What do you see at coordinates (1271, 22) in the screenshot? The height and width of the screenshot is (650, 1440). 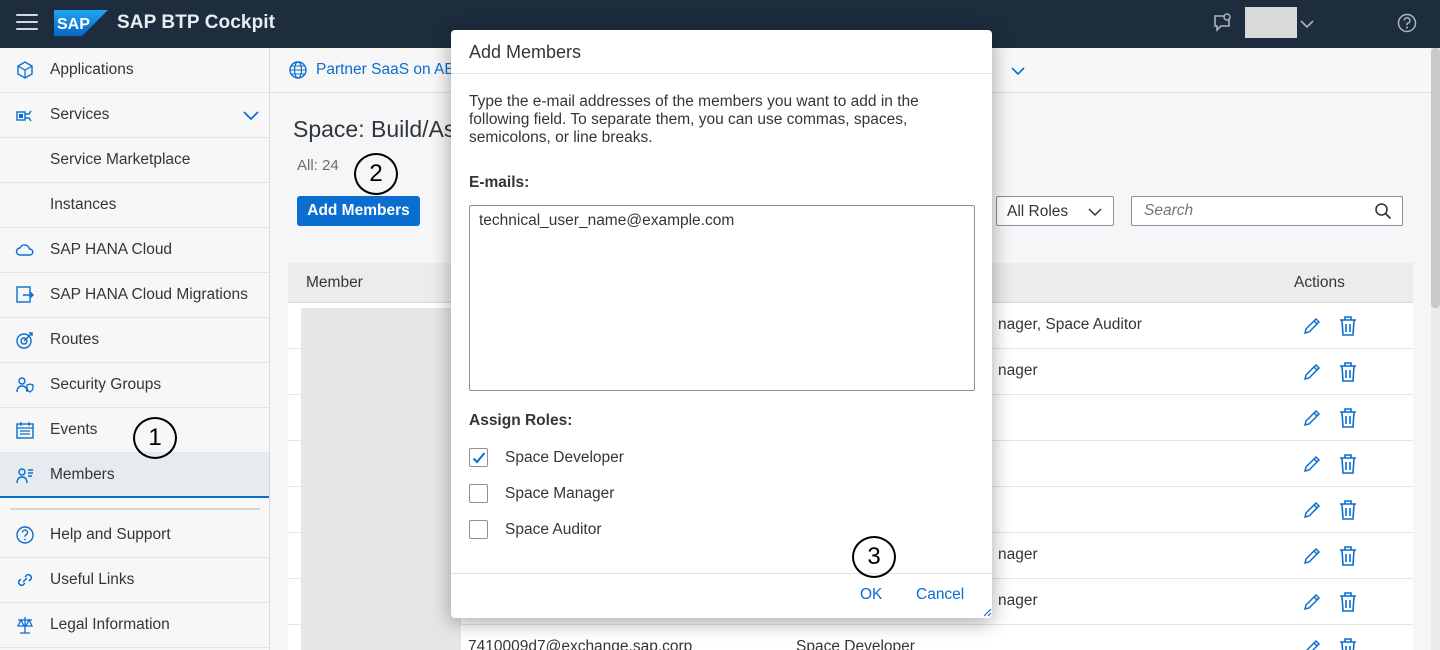 I see `user-avatar` at bounding box center [1271, 22].